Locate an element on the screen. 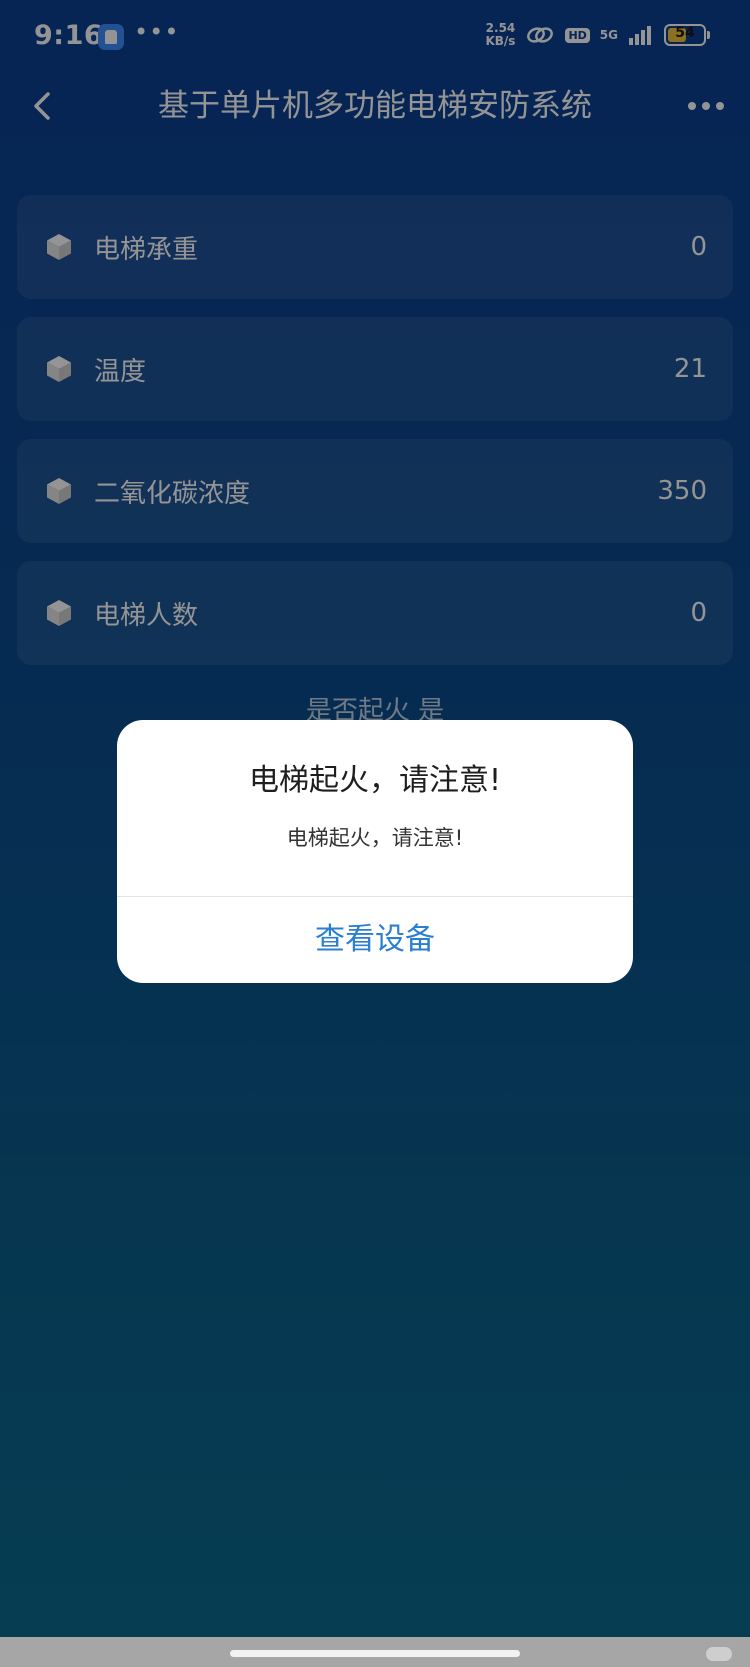 This screenshot has width=750, height=1667. dialog-title: 电梯起火，请注意! is located at coordinates (375, 780).